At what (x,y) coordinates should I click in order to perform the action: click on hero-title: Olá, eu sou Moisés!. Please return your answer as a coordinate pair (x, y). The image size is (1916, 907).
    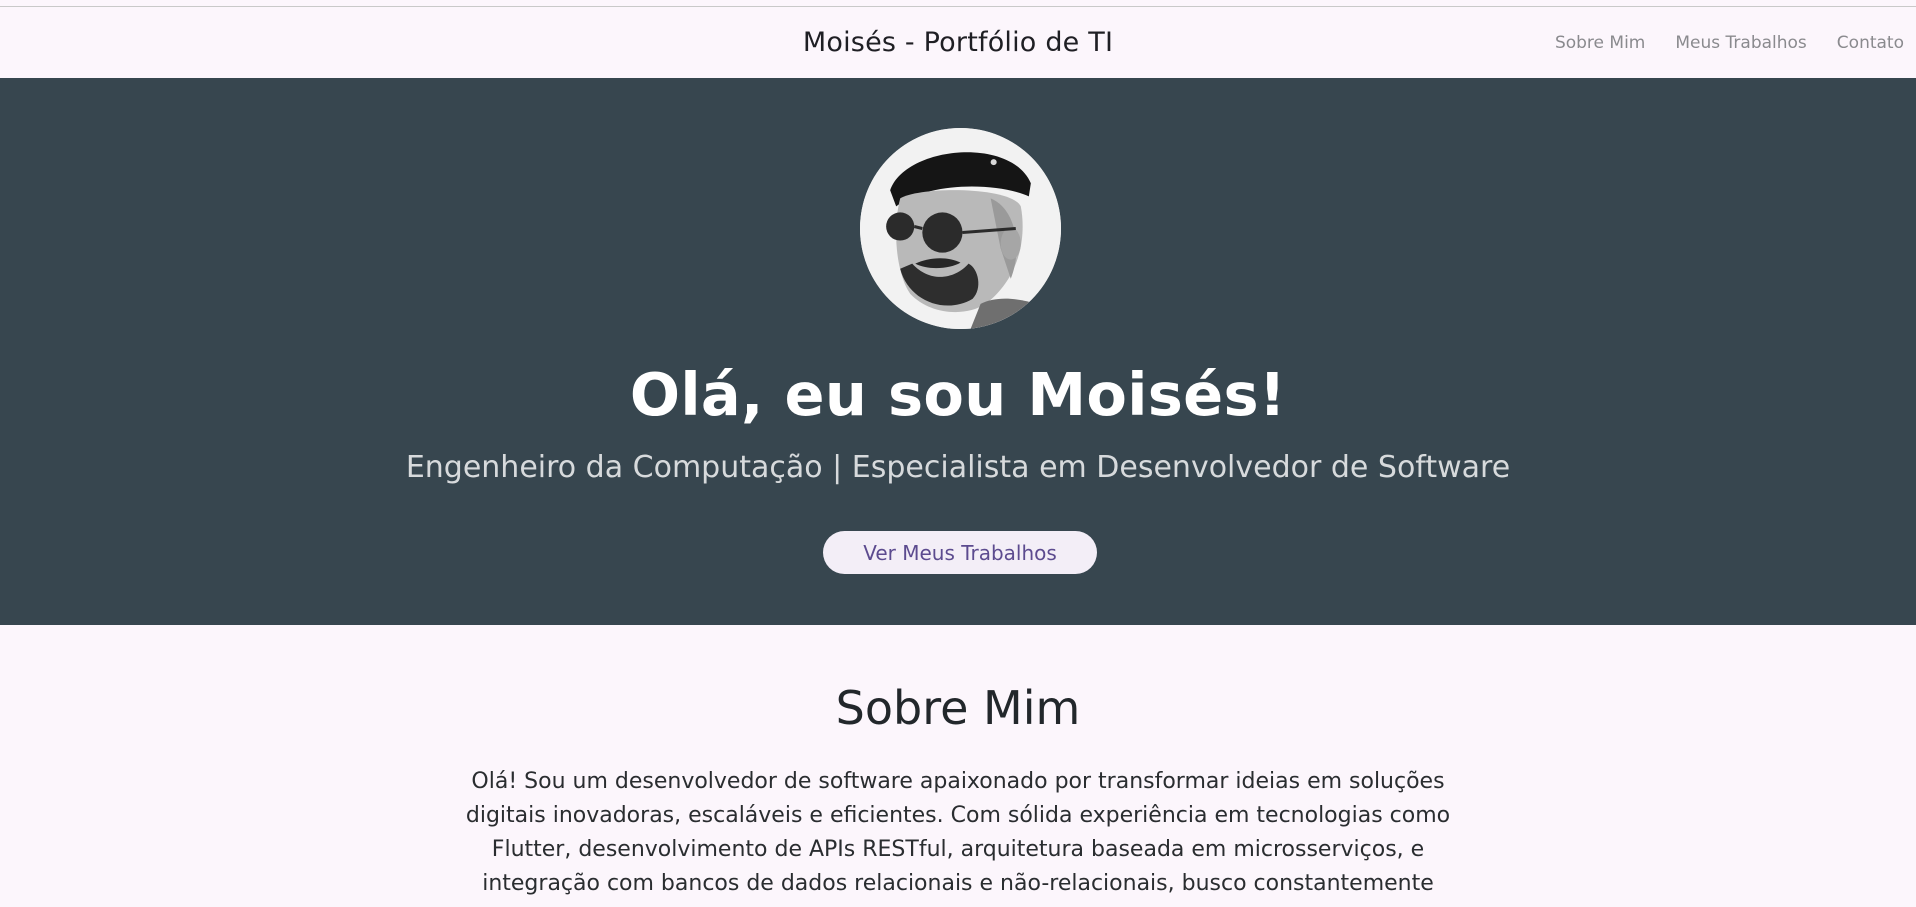
    Looking at the image, I should click on (958, 394).